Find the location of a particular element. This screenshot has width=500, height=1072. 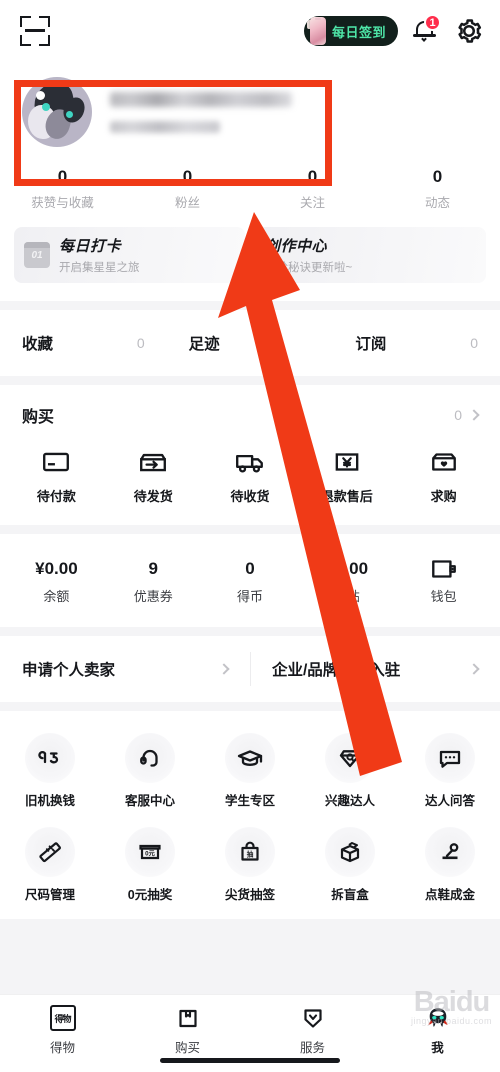

truck-icon is located at coordinates (250, 462).